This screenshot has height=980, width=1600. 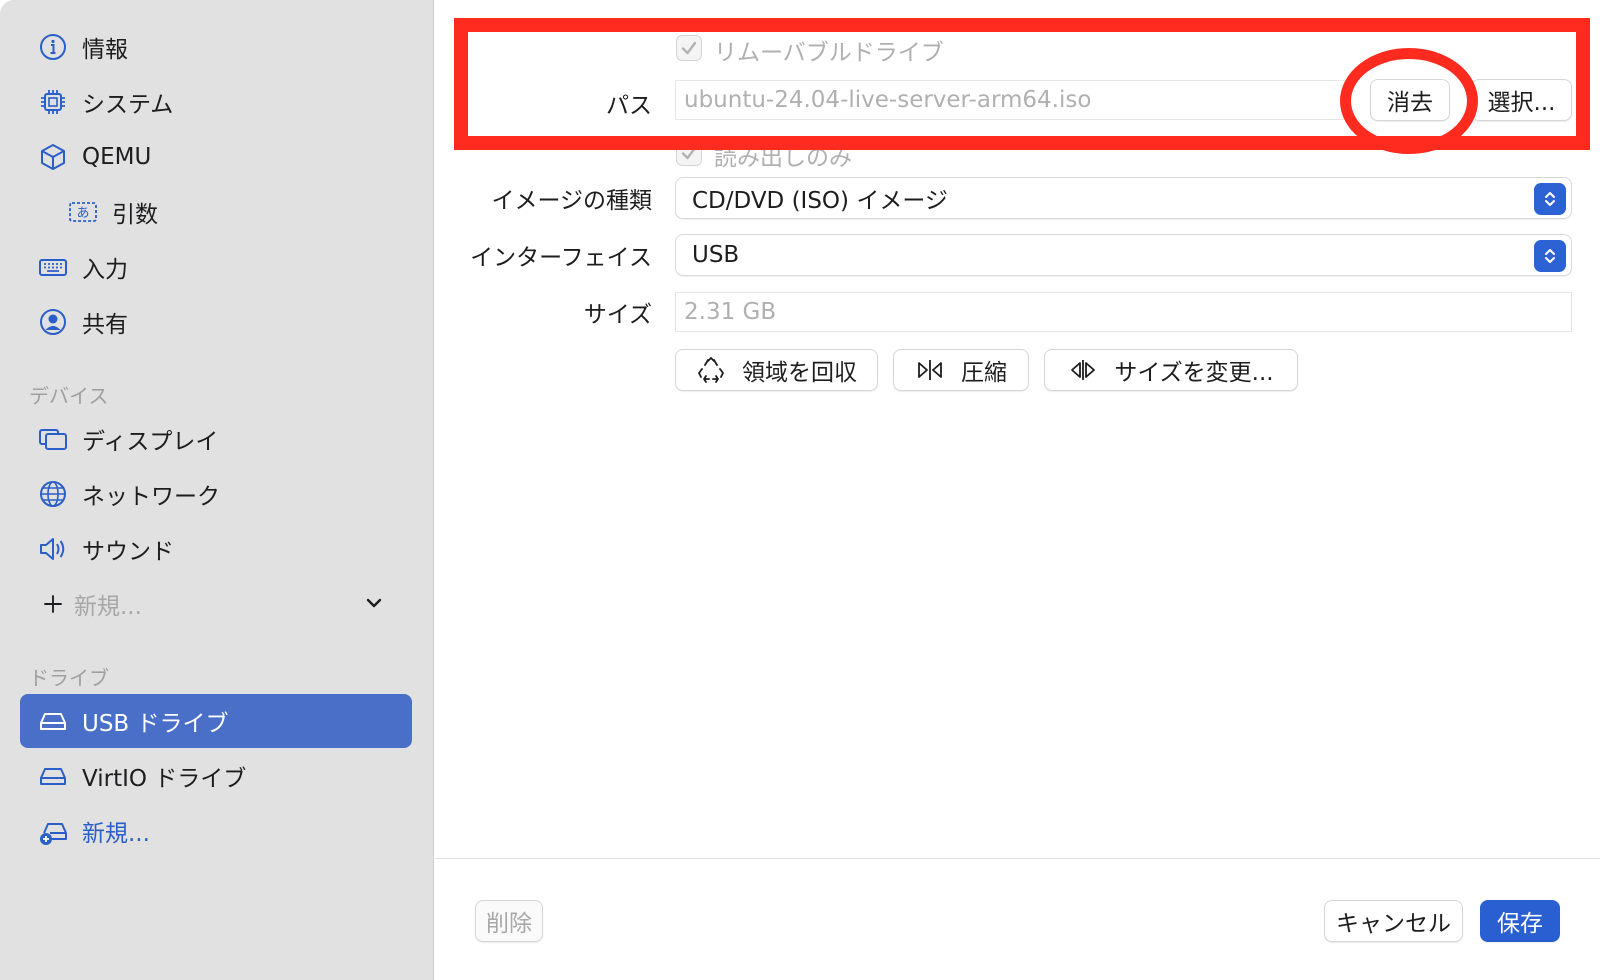 What do you see at coordinates (53, 267) in the screenshot?
I see `keyboard-icon` at bounding box center [53, 267].